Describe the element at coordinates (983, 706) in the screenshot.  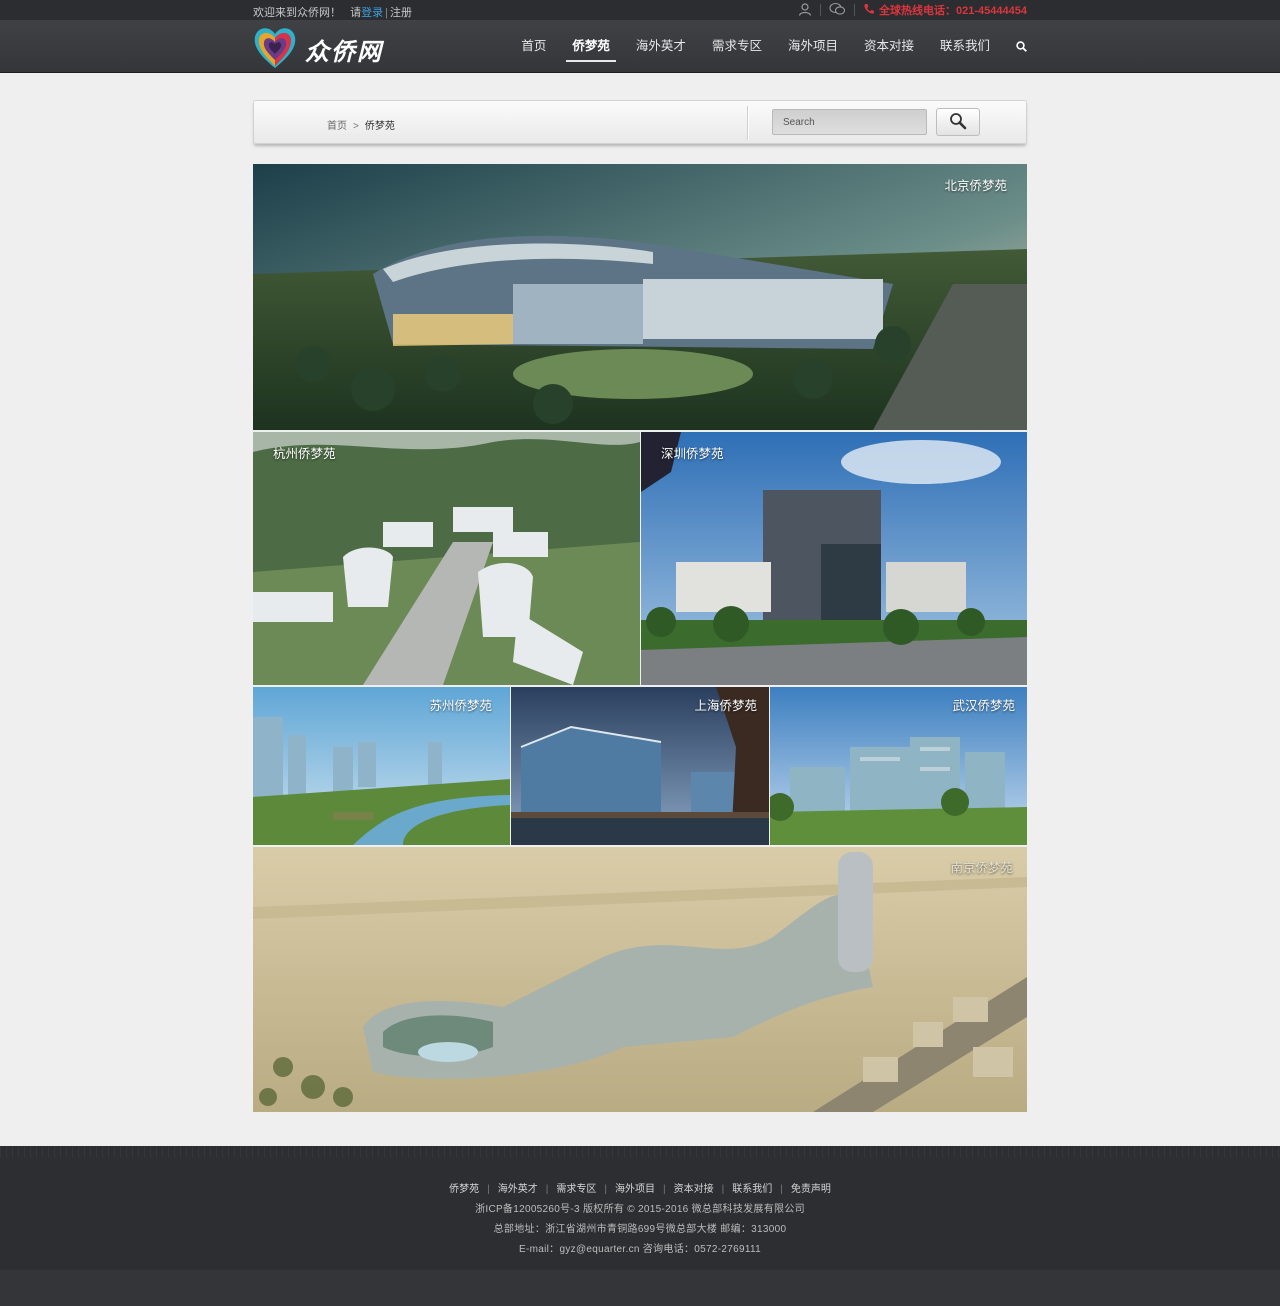
I see `tile-label-wuhan: 武汉侨梦苑` at that location.